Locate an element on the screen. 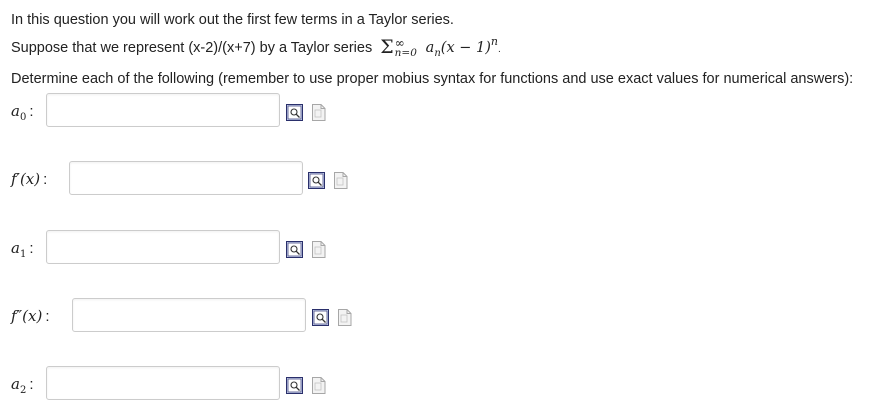  field-row-a1: a1: is located at coordinates (22, 248).